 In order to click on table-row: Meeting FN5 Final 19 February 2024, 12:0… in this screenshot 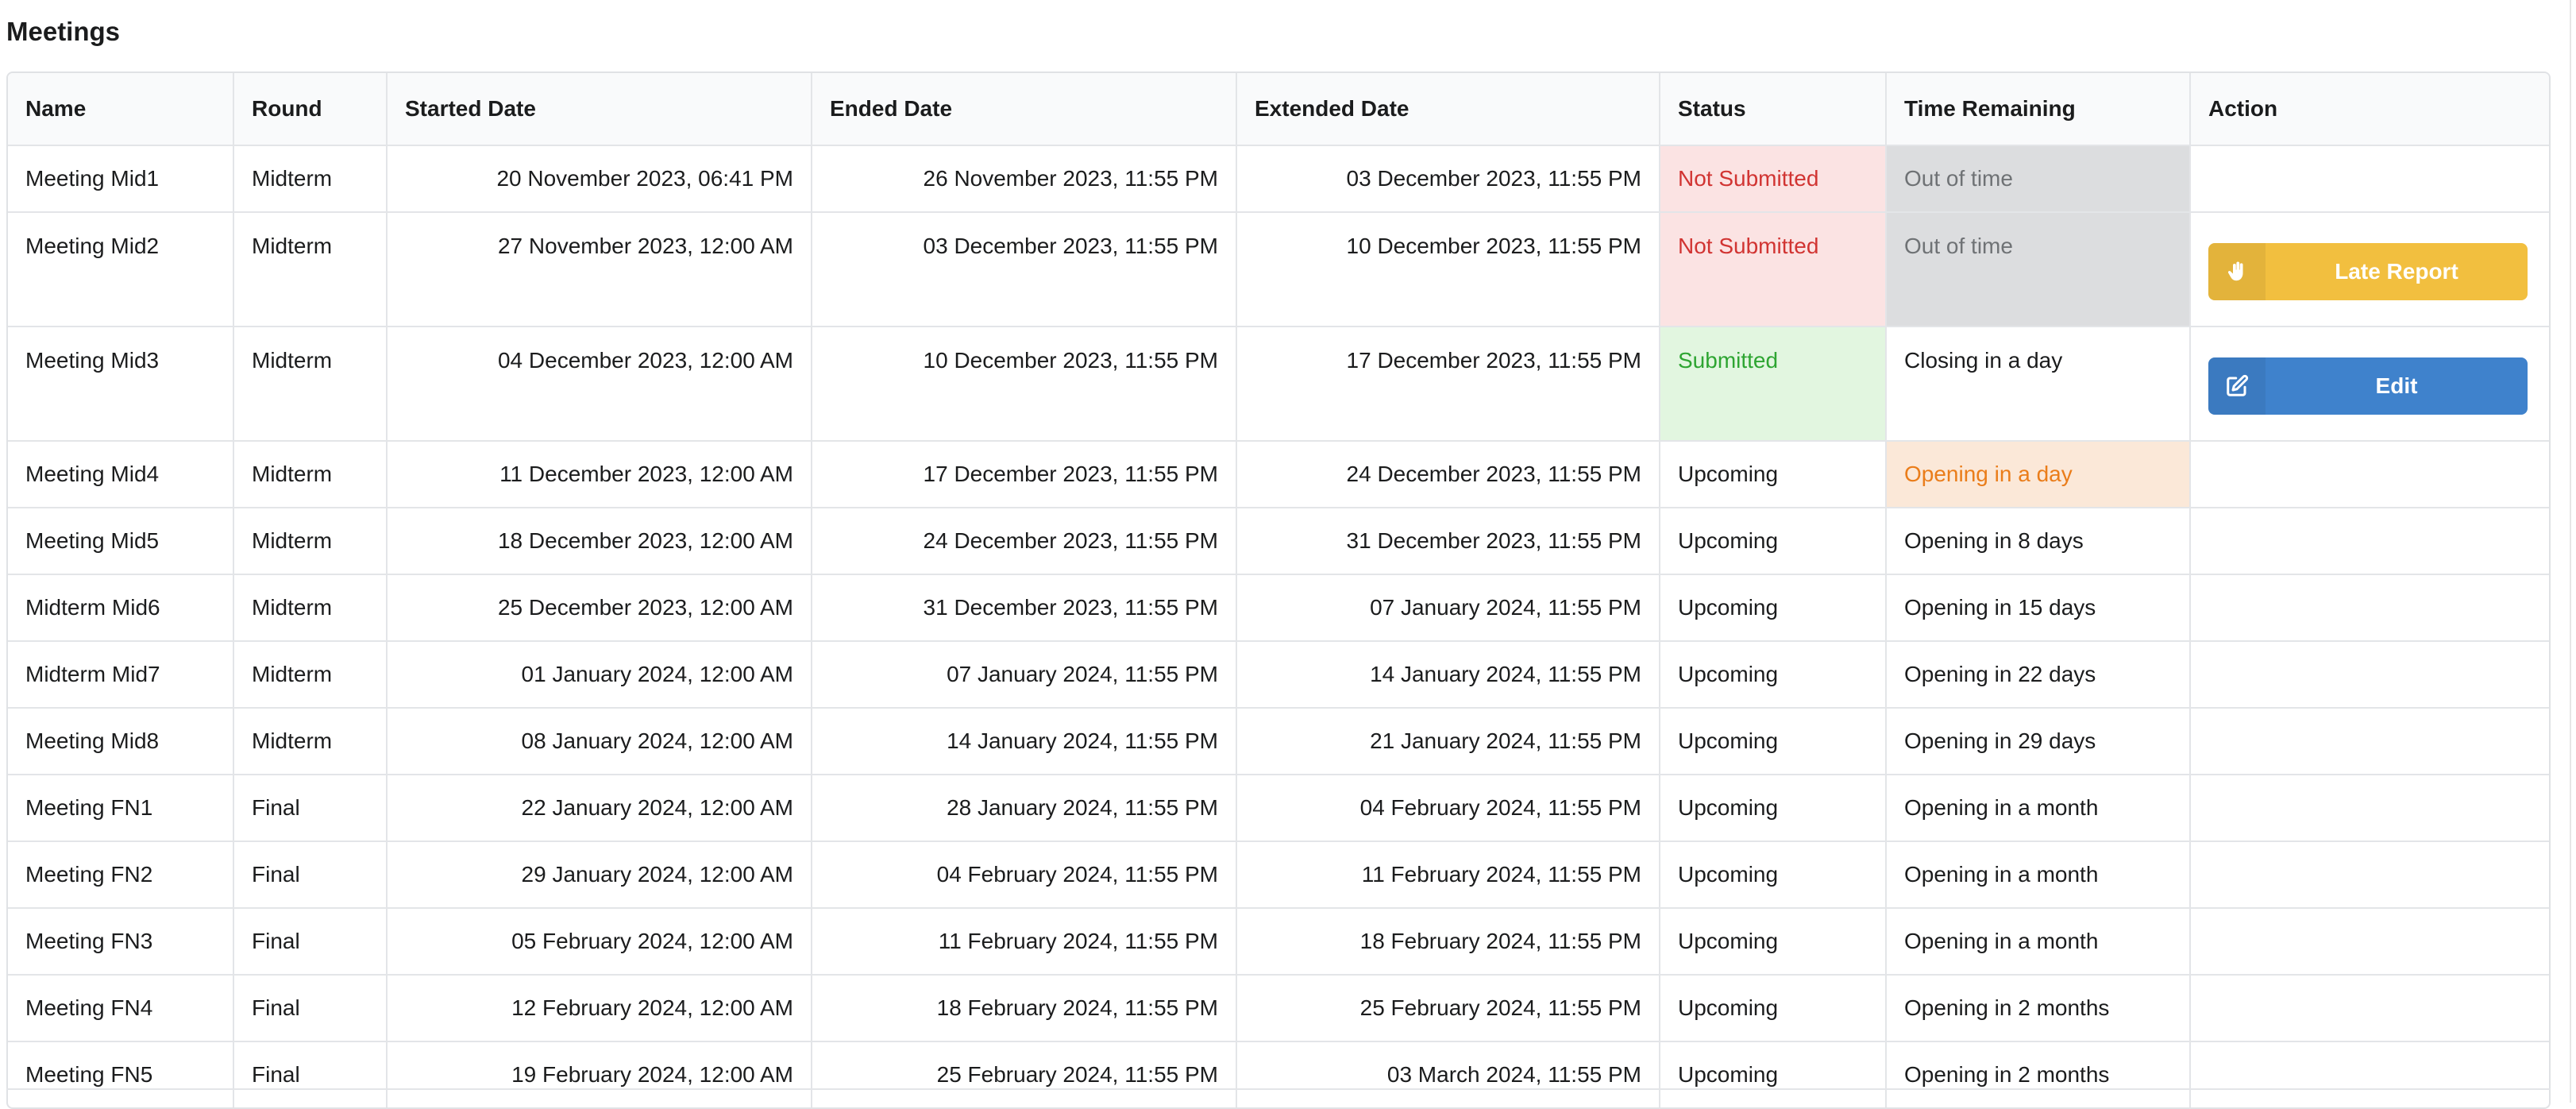, I will do `click(1278, 1074)`.